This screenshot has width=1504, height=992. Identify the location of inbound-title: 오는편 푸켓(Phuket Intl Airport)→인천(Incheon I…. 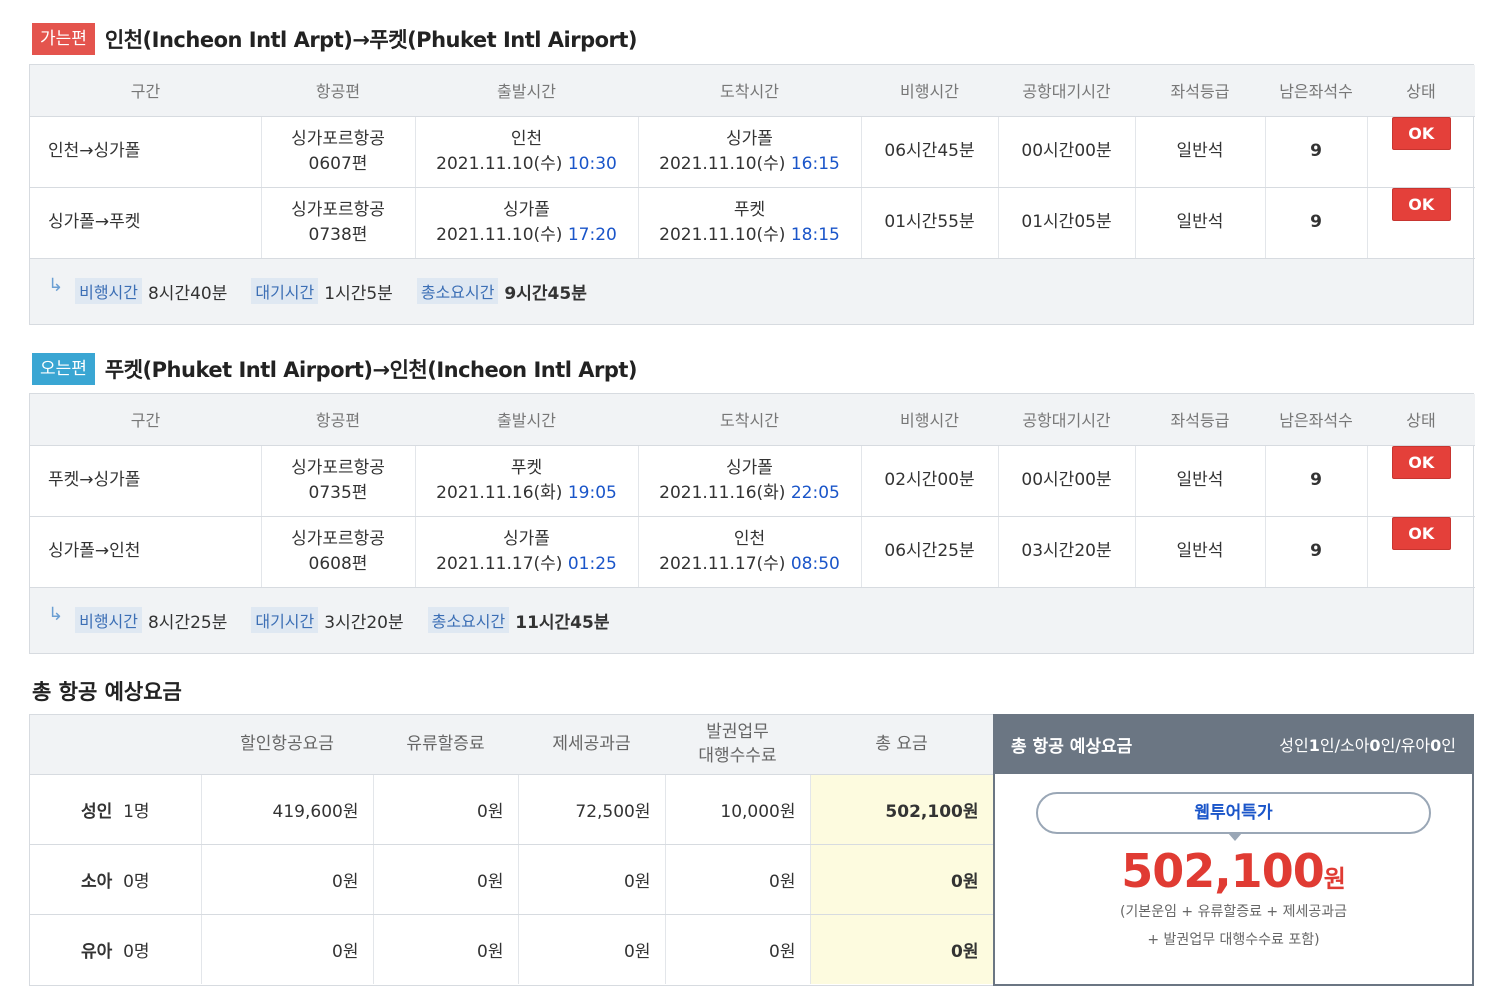
(335, 369).